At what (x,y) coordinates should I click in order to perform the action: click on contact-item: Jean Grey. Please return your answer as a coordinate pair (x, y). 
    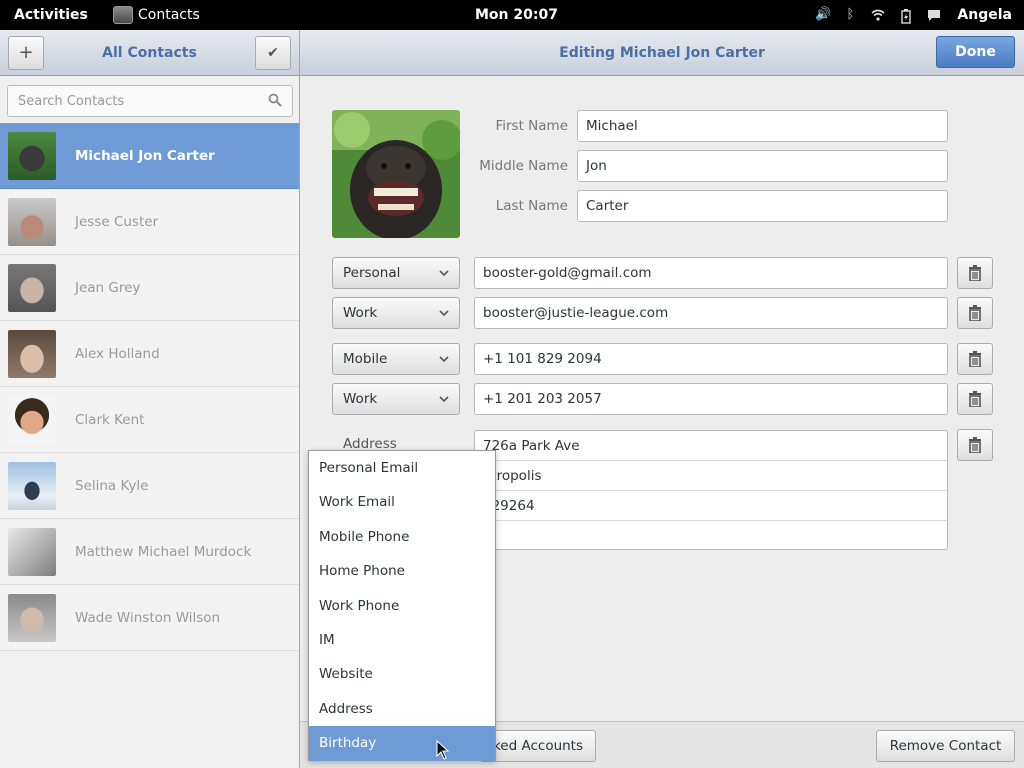
    Looking at the image, I should click on (149, 288).